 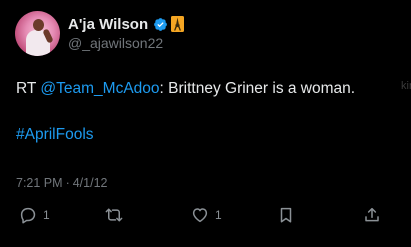 I want to click on tweet-date: 4/1/12, so click(x=90, y=183).